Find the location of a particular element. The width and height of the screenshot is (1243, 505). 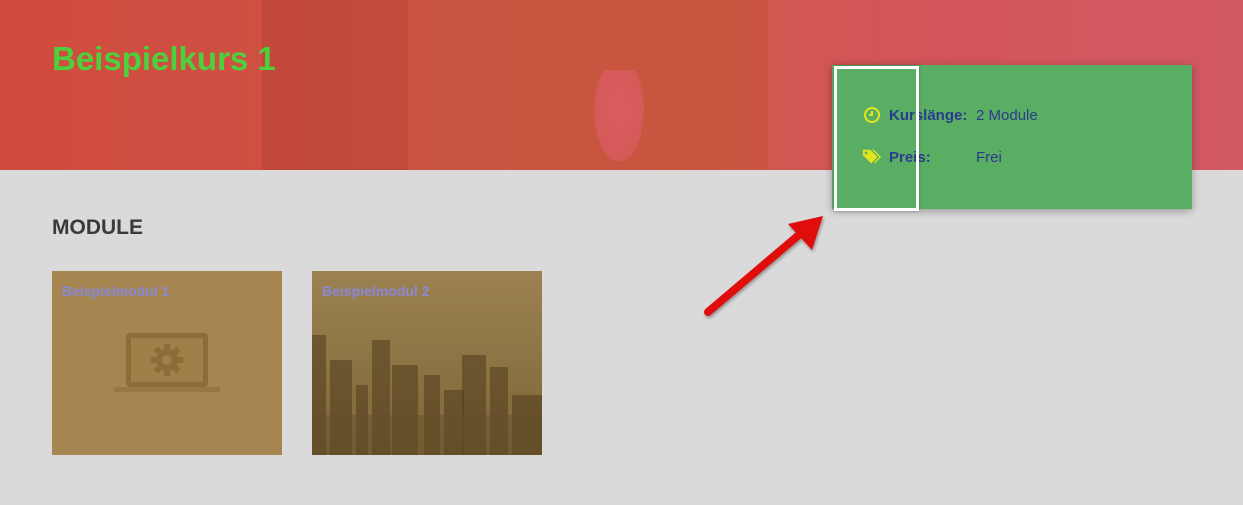

module-card: Beispielmodul 2 is located at coordinates (427, 363).